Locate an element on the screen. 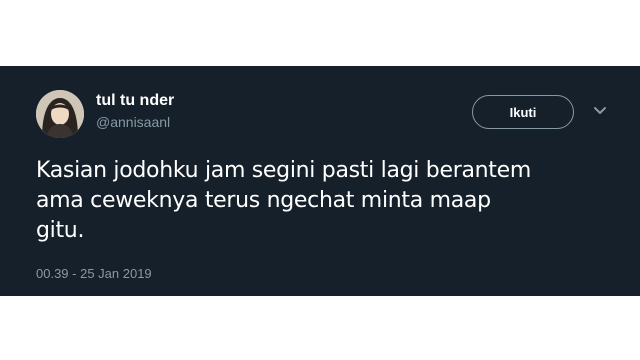  avatar-image is located at coordinates (60, 114).